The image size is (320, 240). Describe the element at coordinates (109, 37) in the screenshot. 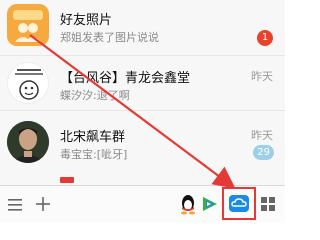

I see `conversation-preview: 郑姐发表了图片说说` at that location.